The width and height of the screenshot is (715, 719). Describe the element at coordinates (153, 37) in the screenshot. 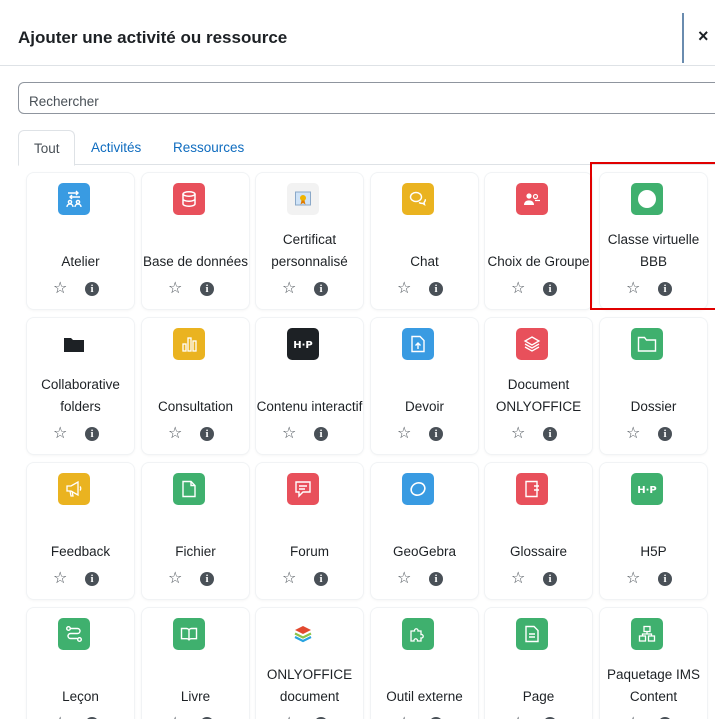

I see `modal-title: Ajouter une activité ou ressource` at that location.